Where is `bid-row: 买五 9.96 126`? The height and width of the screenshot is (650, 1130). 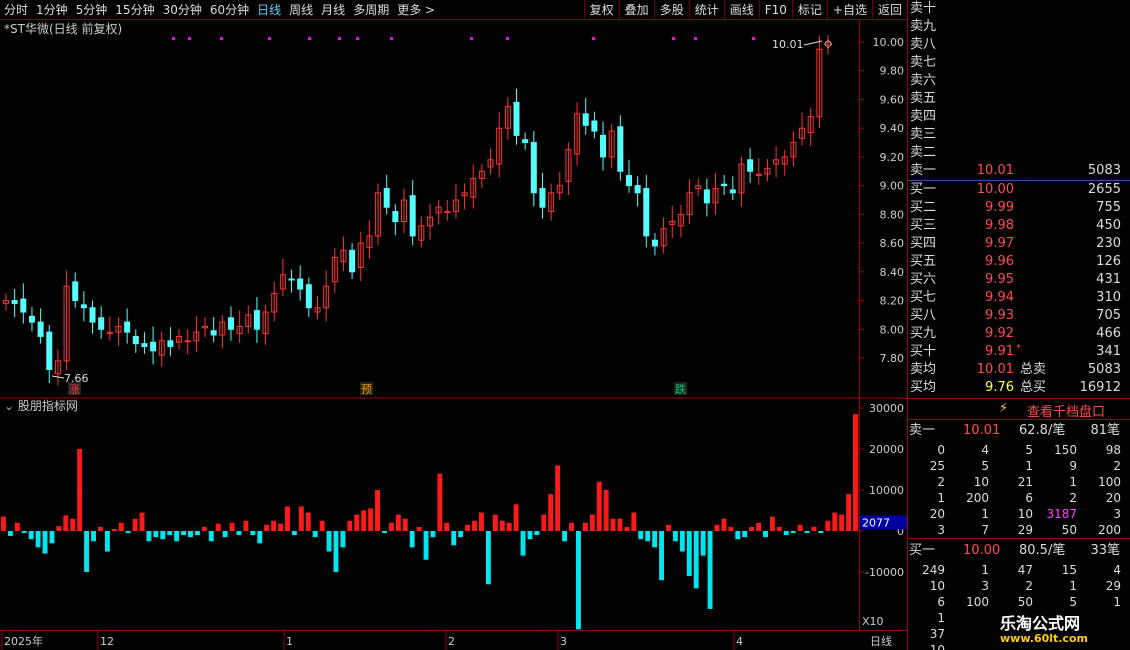
bid-row: 买五 9.96 126 is located at coordinates (1019, 262).